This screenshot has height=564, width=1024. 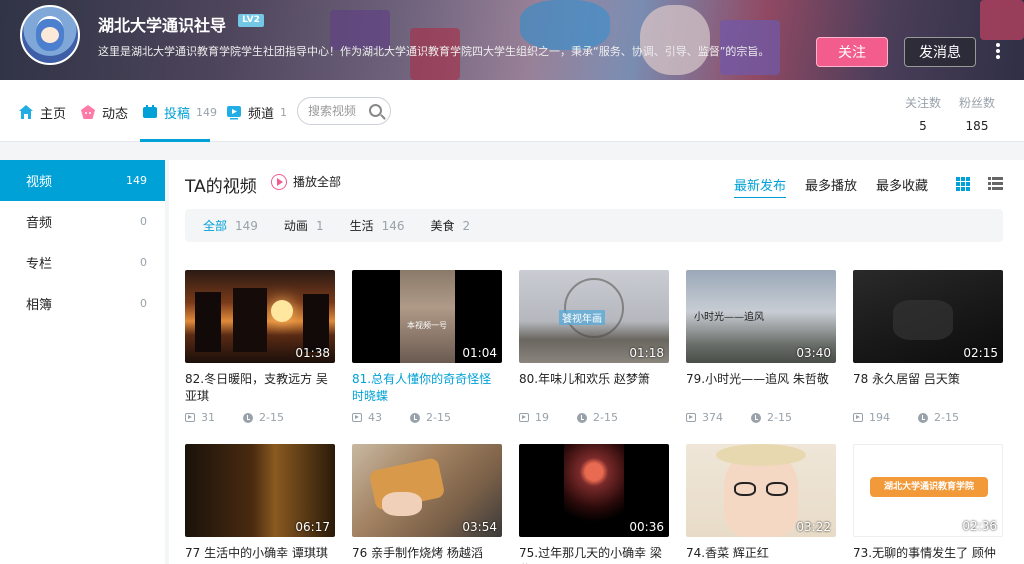 I want to click on play-count: 19, so click(x=542, y=417).